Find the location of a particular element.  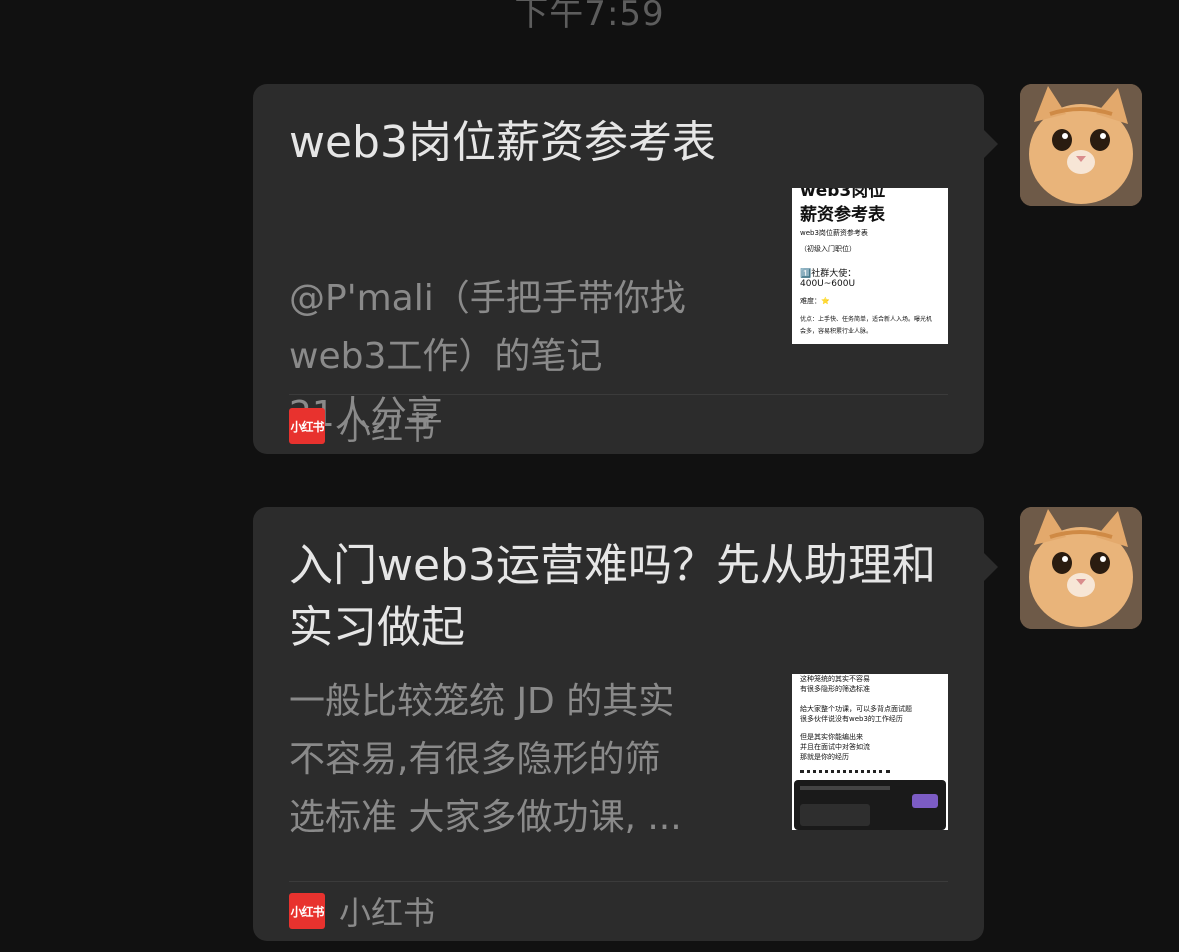

desc-line: @P'mali（手把手带你找 is located at coordinates (487, 298).